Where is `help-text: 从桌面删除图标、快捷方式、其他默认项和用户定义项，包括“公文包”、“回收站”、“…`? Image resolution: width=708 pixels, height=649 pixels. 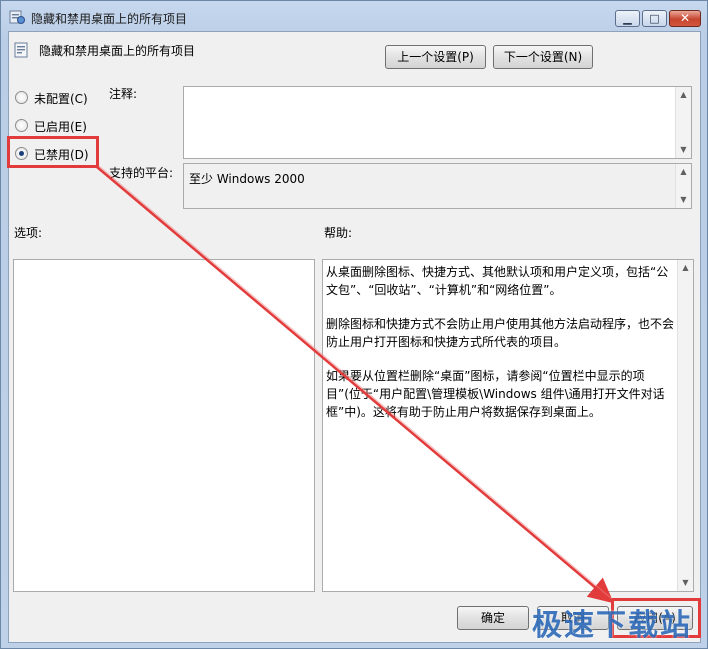 help-text: 从桌面删除图标、快捷方式、其他默认项和用户定义项，包括“公文包”、“回收站”、“… is located at coordinates (500, 350).